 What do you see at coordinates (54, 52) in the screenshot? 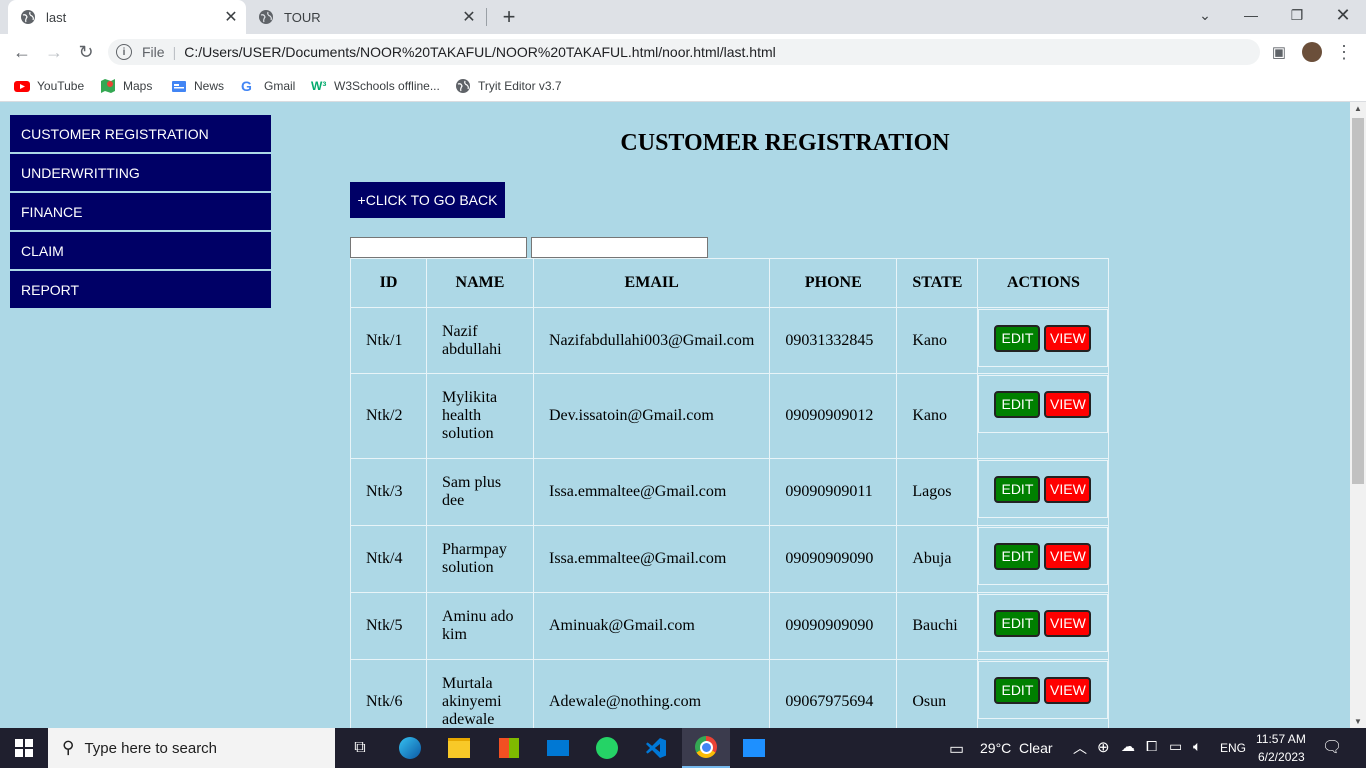
I see `forward-arrow-icon: →` at bounding box center [54, 52].